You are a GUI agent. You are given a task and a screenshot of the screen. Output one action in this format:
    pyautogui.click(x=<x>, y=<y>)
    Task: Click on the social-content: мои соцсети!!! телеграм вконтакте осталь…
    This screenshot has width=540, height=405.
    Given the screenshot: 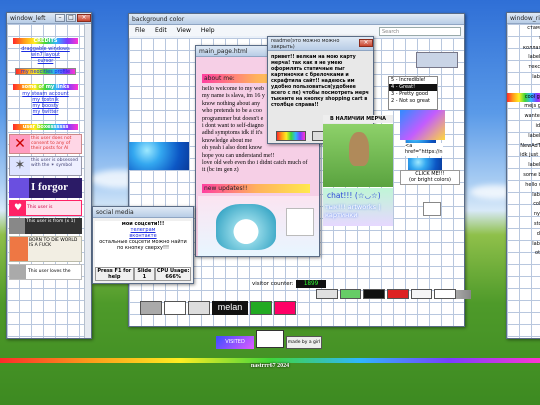 What is the action you would take?
    pyautogui.click(x=143, y=245)
    